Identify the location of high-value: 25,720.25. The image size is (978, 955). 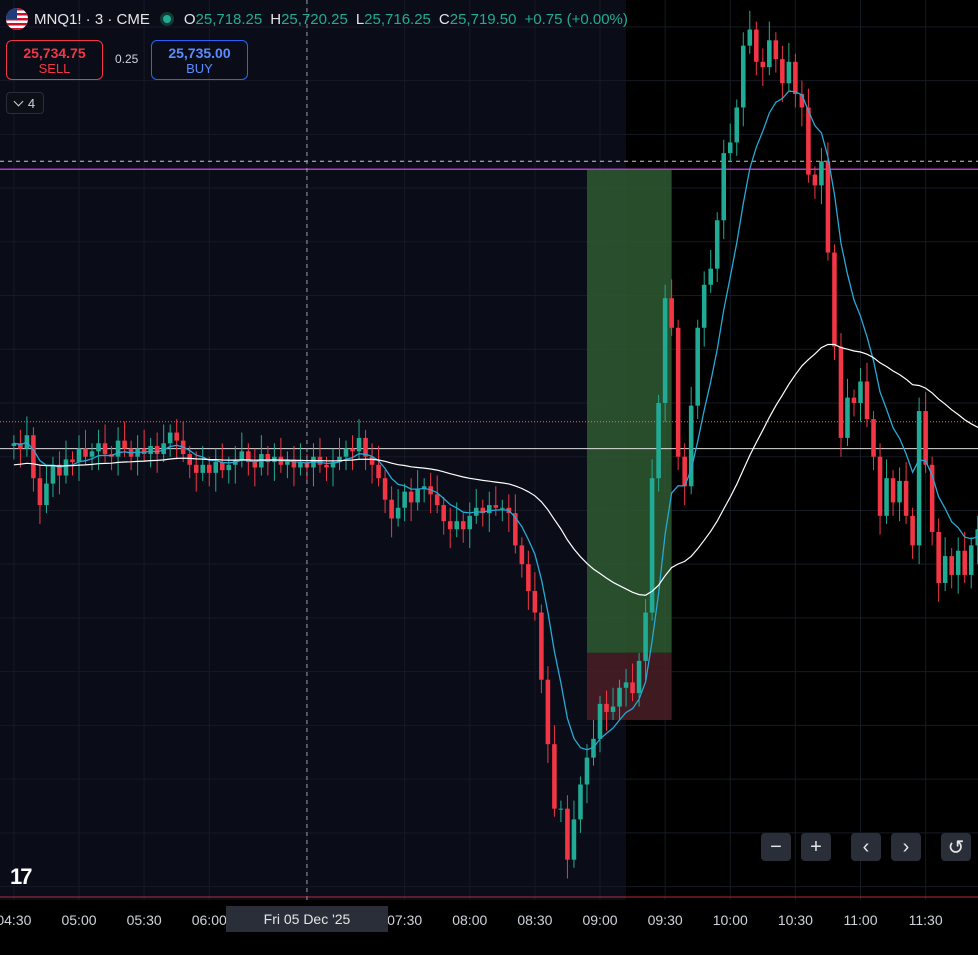
(314, 19).